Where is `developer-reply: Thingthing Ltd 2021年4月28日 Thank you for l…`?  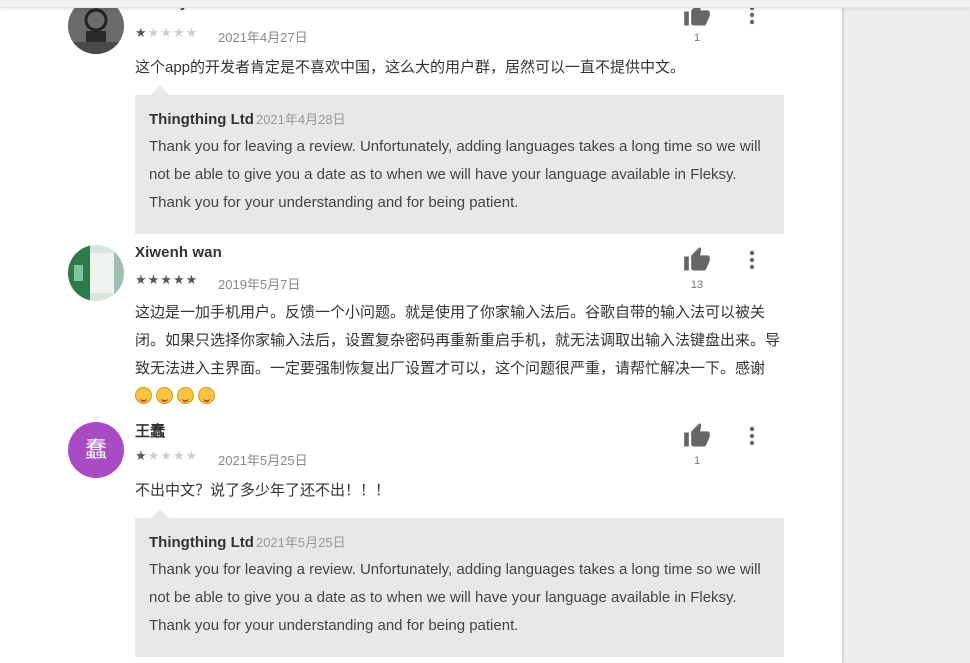 developer-reply: Thingthing Ltd 2021年4月28日 Thank you for l… is located at coordinates (459, 160).